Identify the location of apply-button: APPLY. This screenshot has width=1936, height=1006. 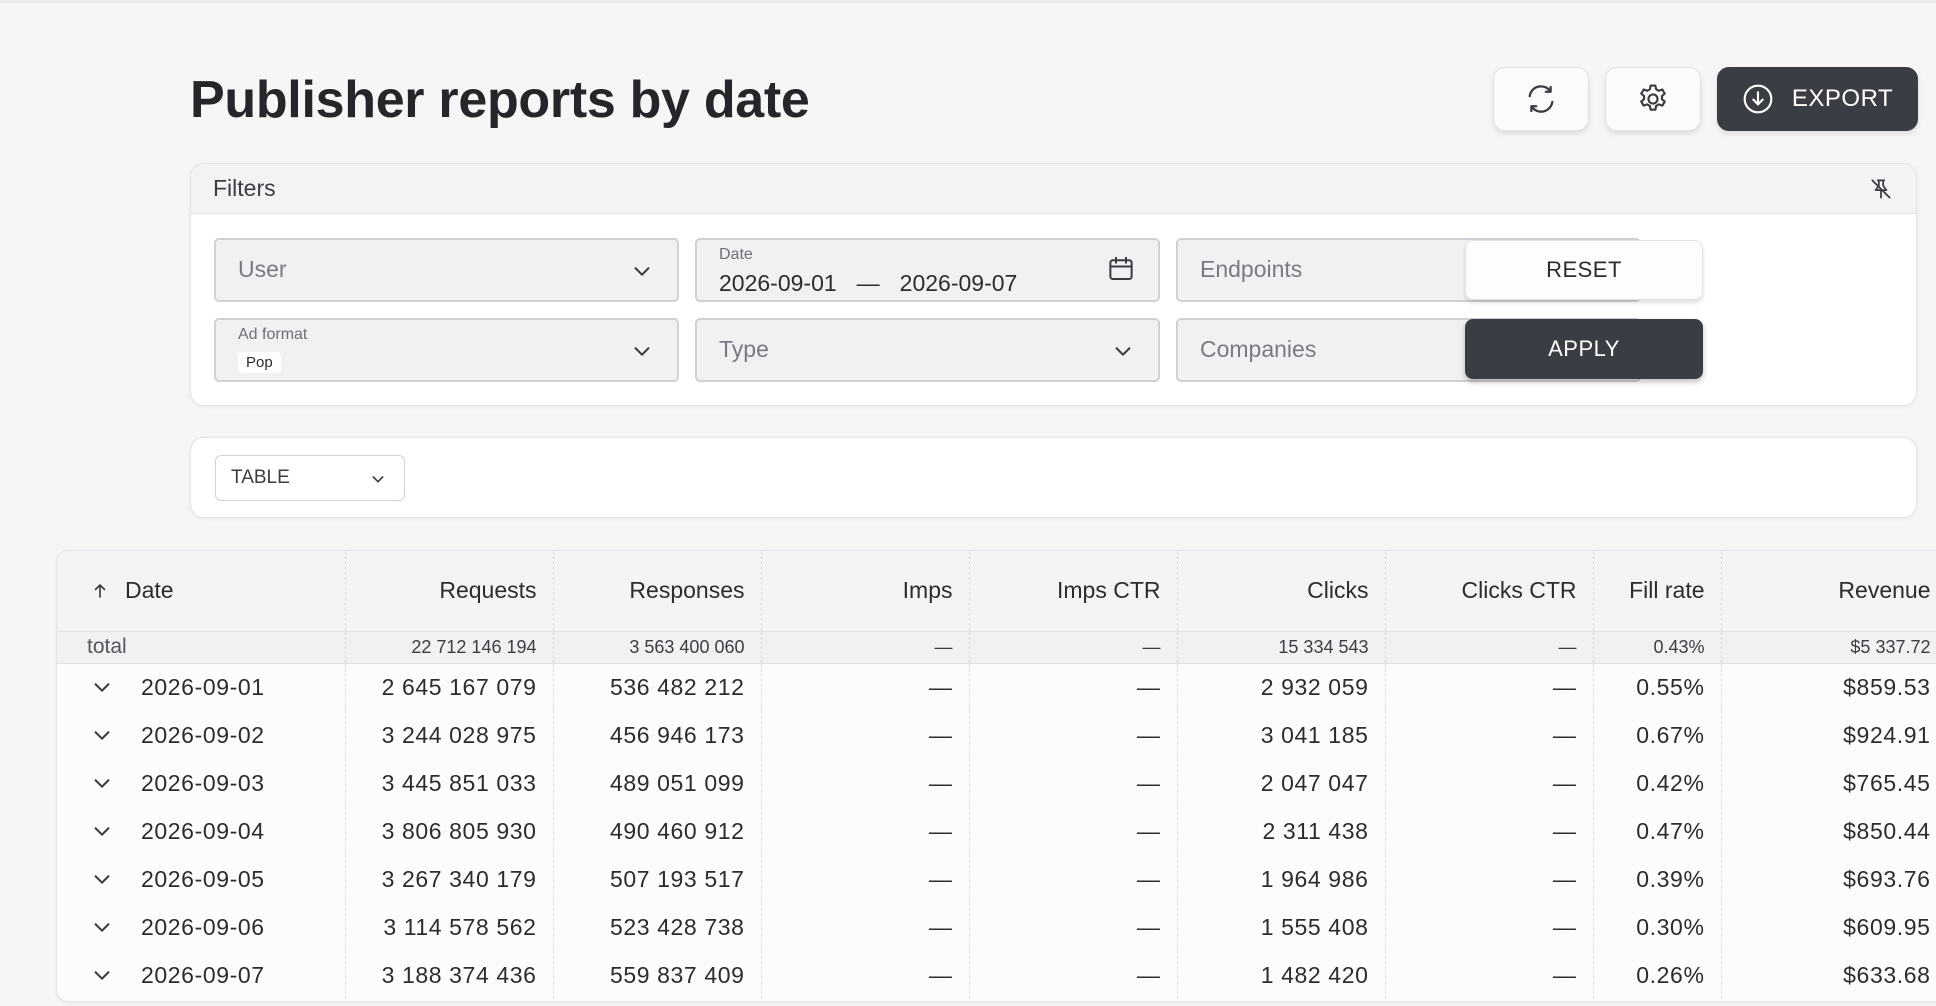
(1584, 349).